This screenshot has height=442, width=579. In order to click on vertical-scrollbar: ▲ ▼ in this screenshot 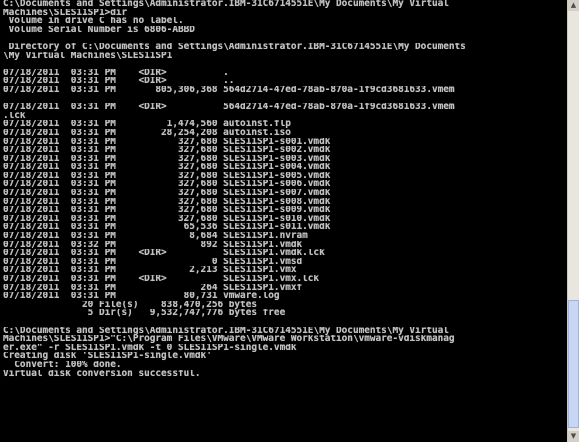, I will do `click(573, 221)`.